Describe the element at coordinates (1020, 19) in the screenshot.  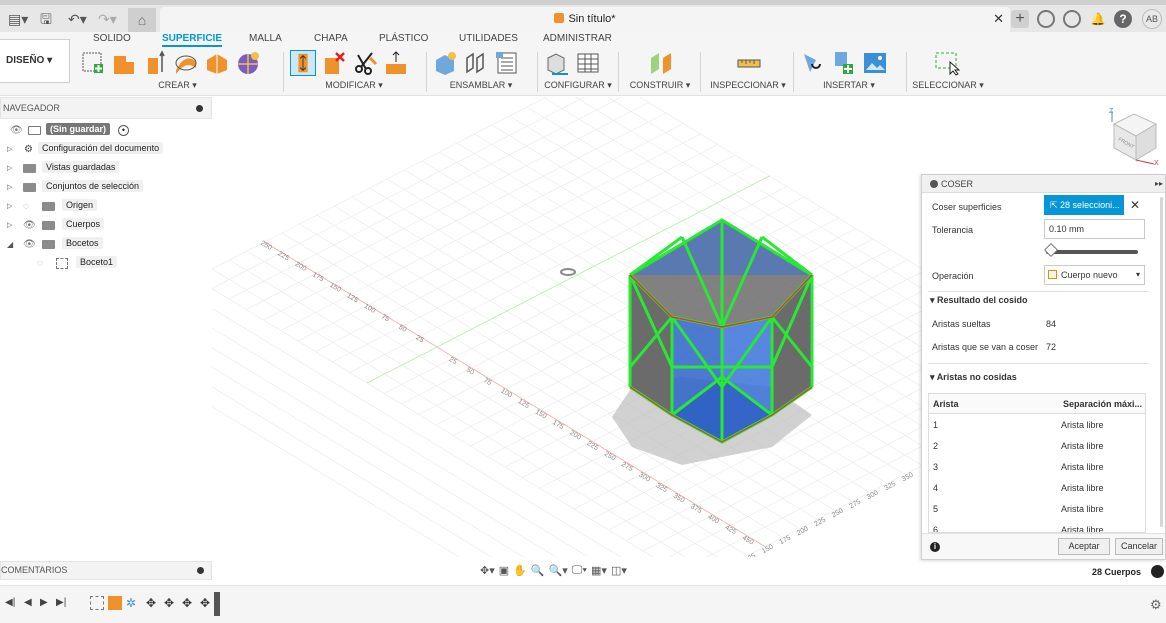
I see `new-tab-icon: +` at that location.